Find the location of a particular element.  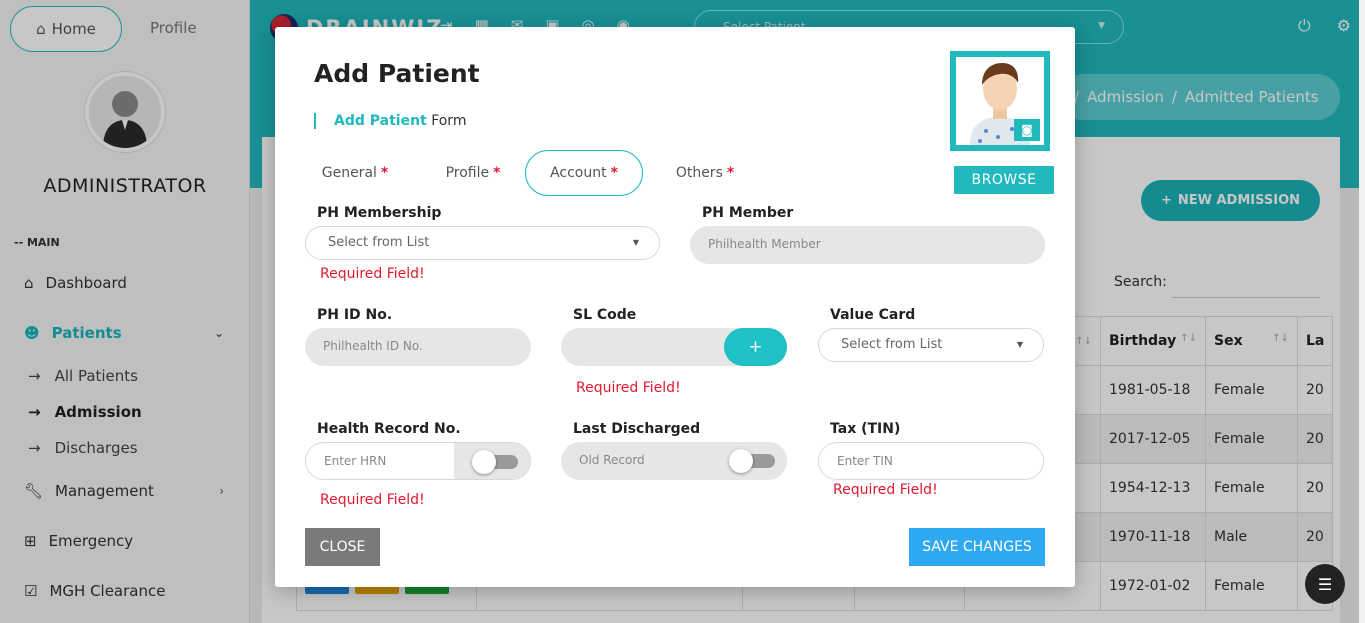

tin-error: Required Field! is located at coordinates (885, 490).